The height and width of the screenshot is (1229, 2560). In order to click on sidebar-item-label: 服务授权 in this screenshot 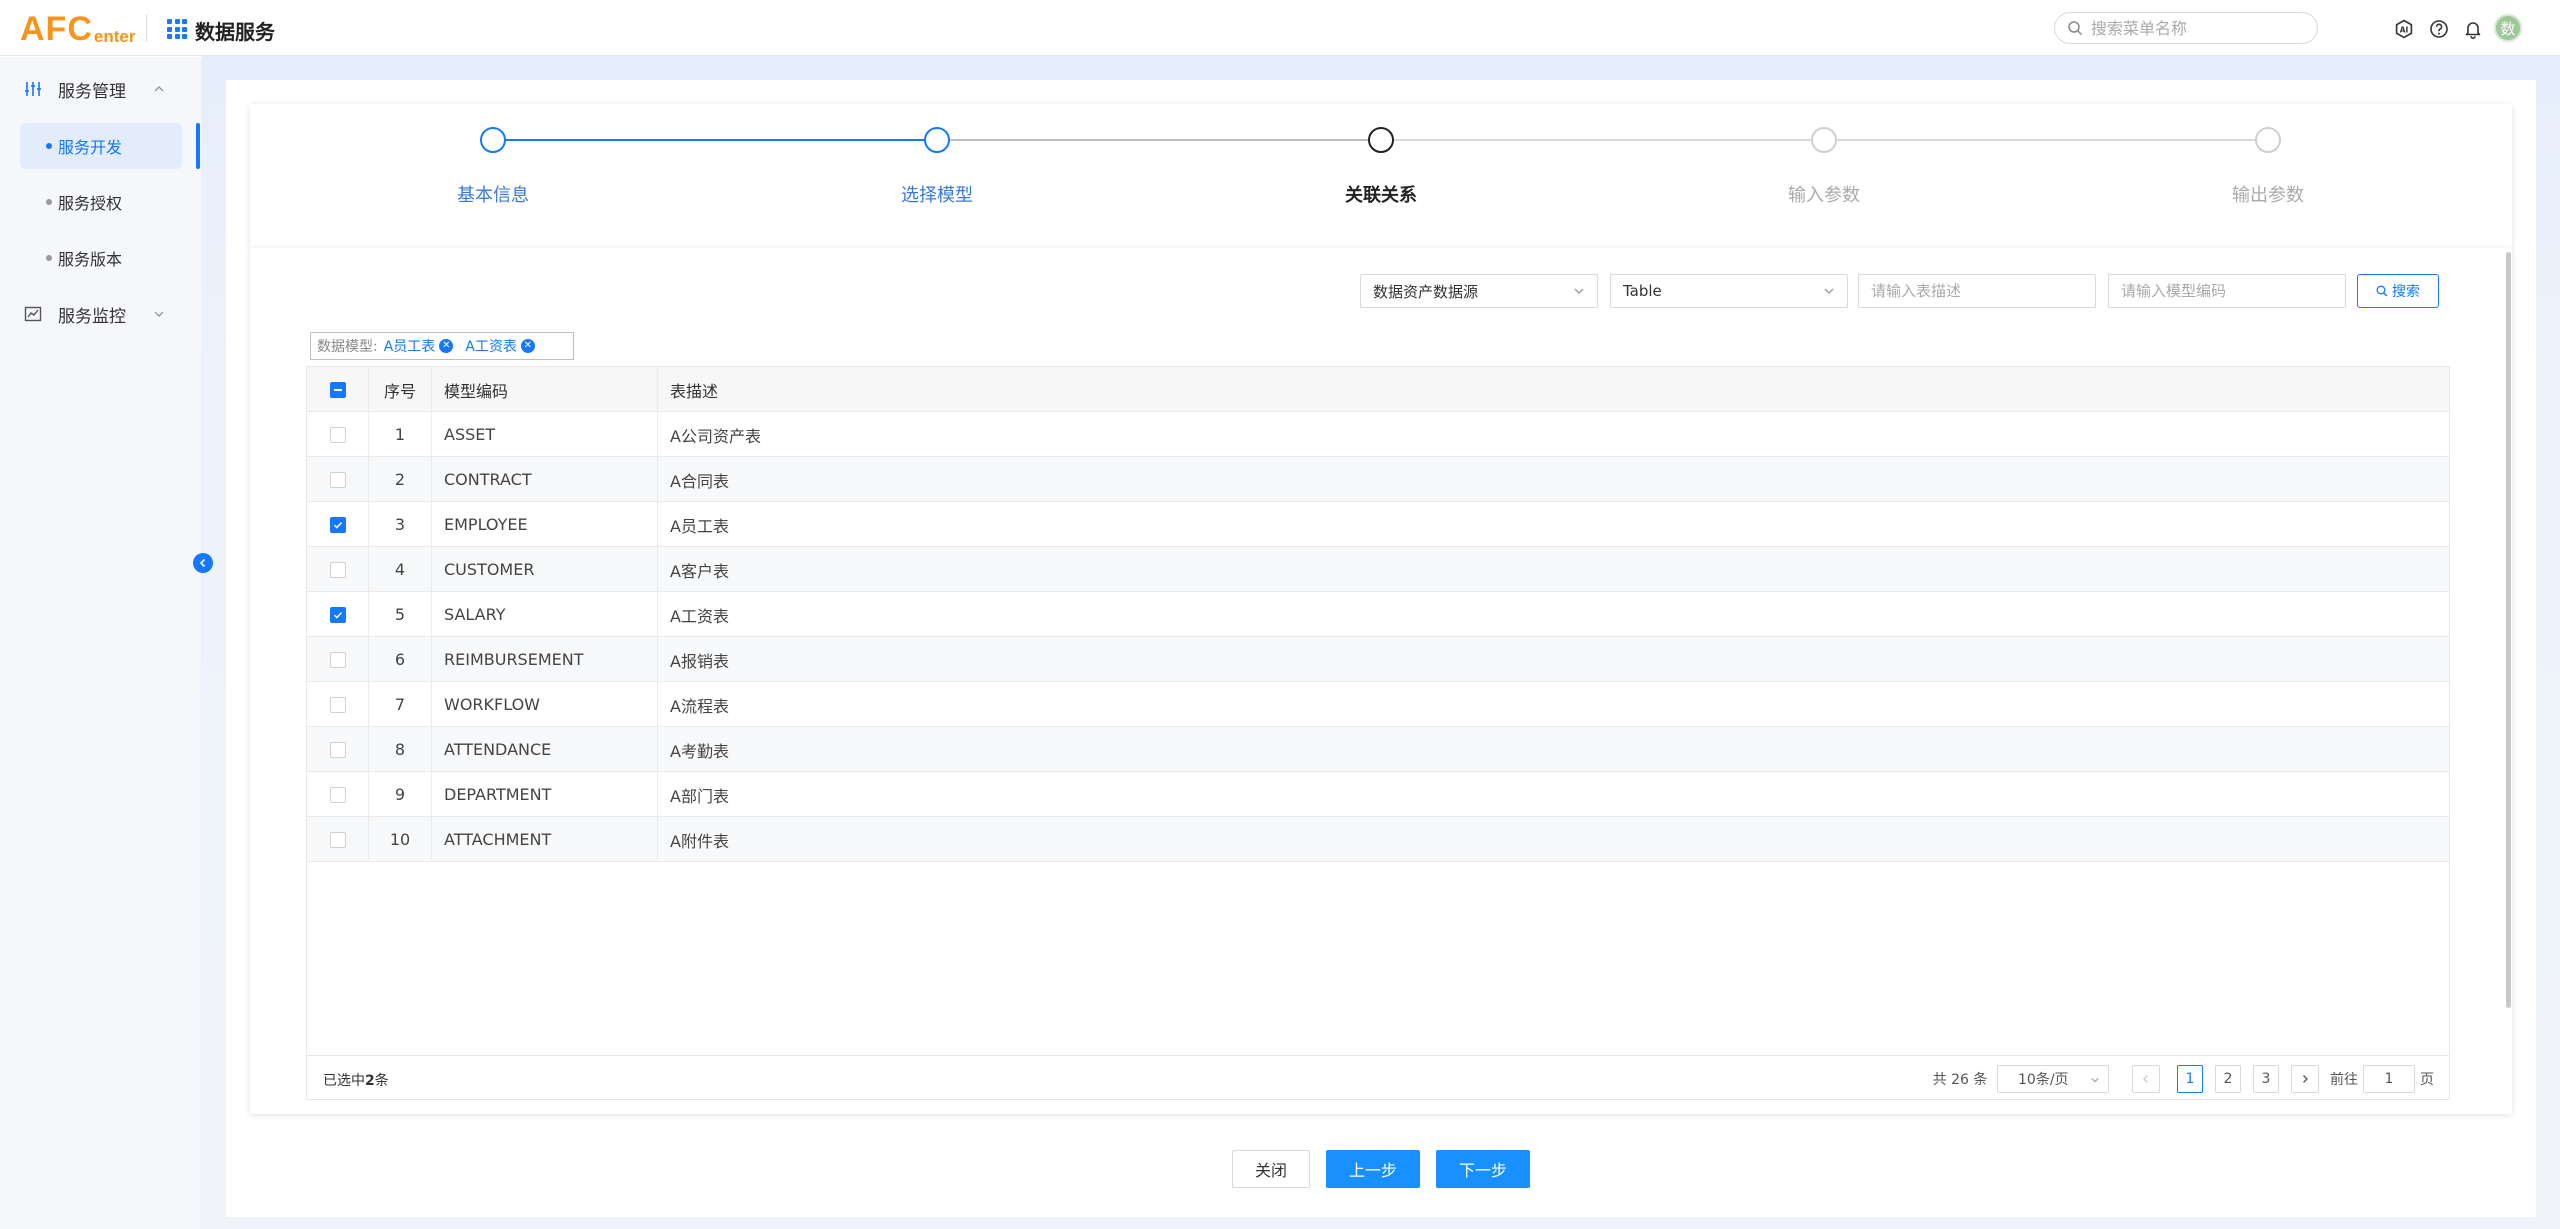, I will do `click(90, 203)`.